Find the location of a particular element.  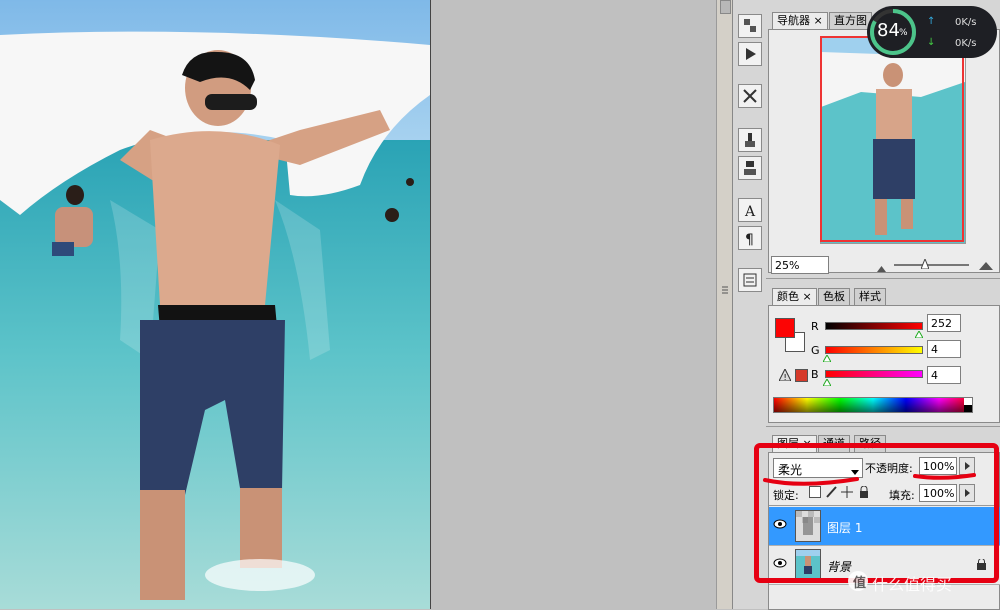

net-monitor-percent-sign: % is located at coordinates (903, 33).